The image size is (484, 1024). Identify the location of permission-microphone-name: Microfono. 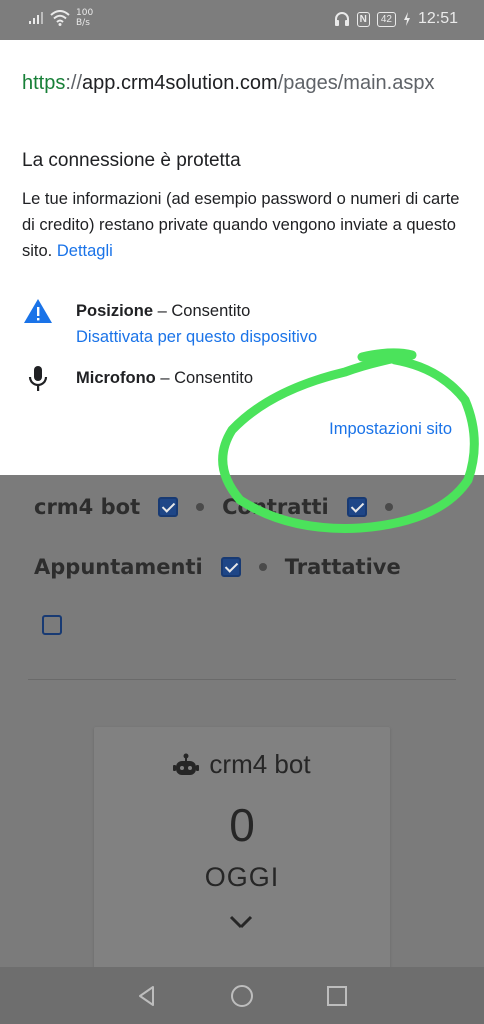
(116, 378).